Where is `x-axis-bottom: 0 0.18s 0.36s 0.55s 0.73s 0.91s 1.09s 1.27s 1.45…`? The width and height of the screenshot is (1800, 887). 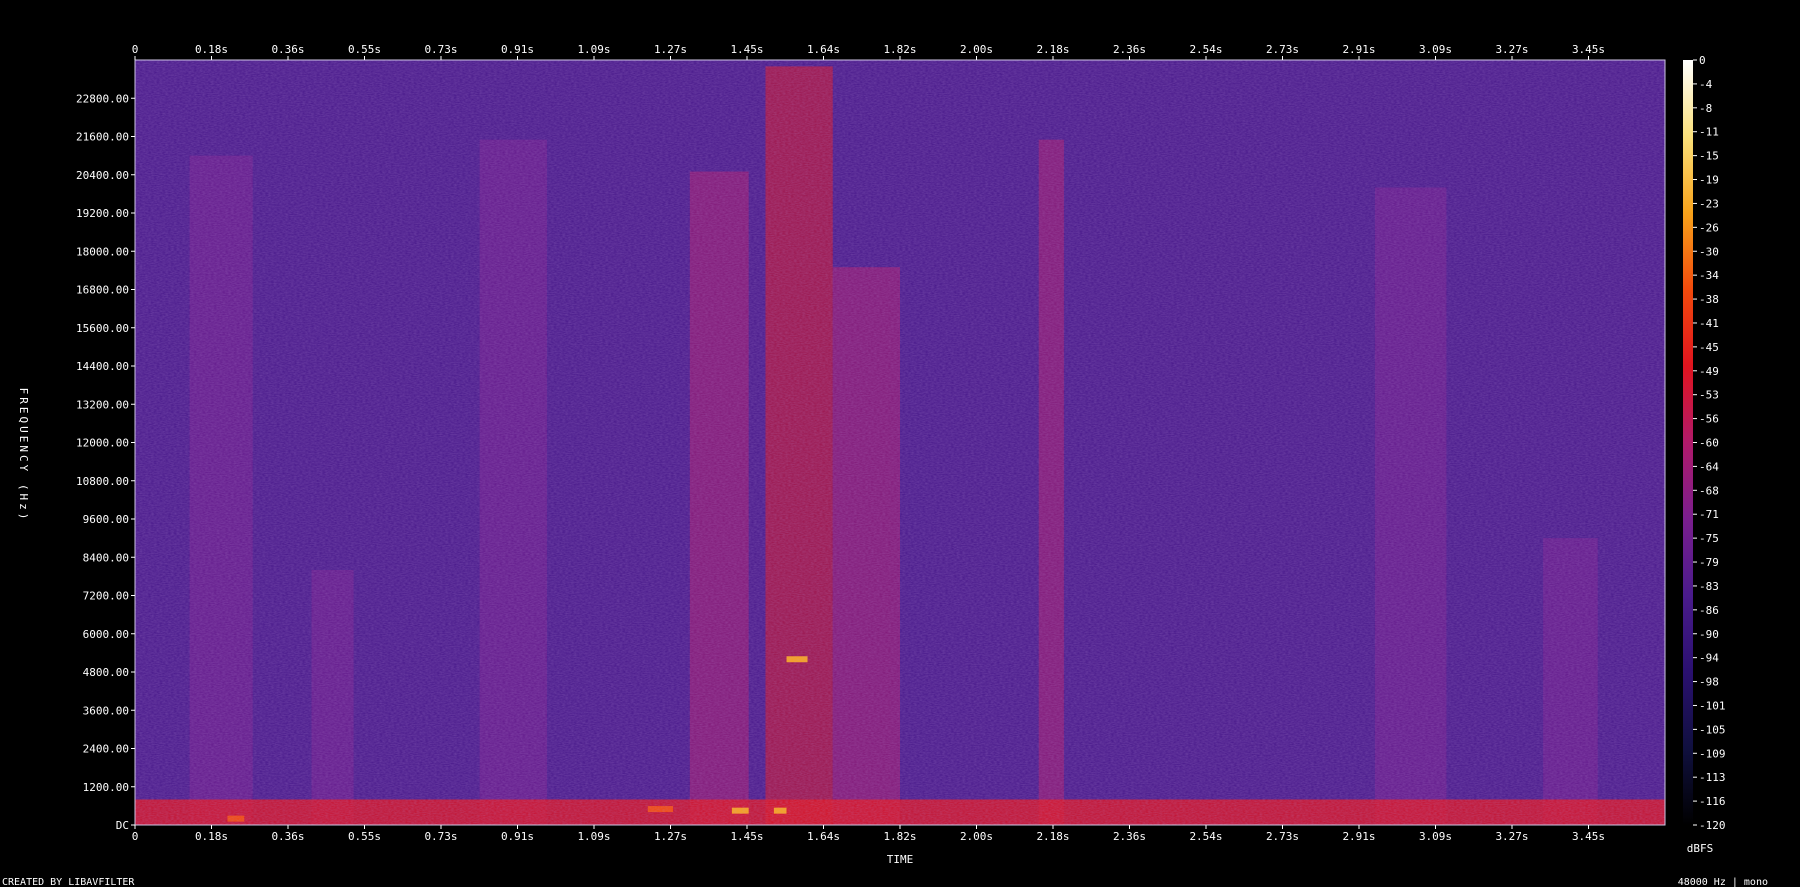
x-axis-bottom: 0 0.18s 0.36s 0.55s 0.73s 0.91s 1.09s 1.27s 1.45… is located at coordinates (868, 834).